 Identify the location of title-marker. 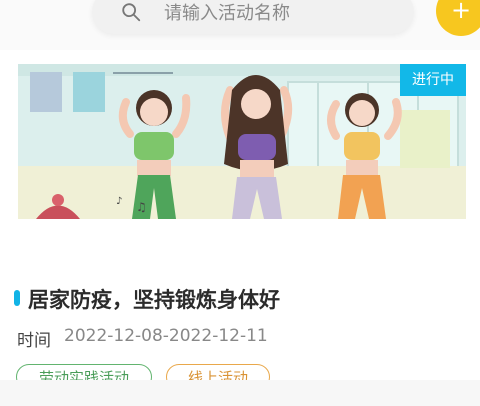
(17, 298).